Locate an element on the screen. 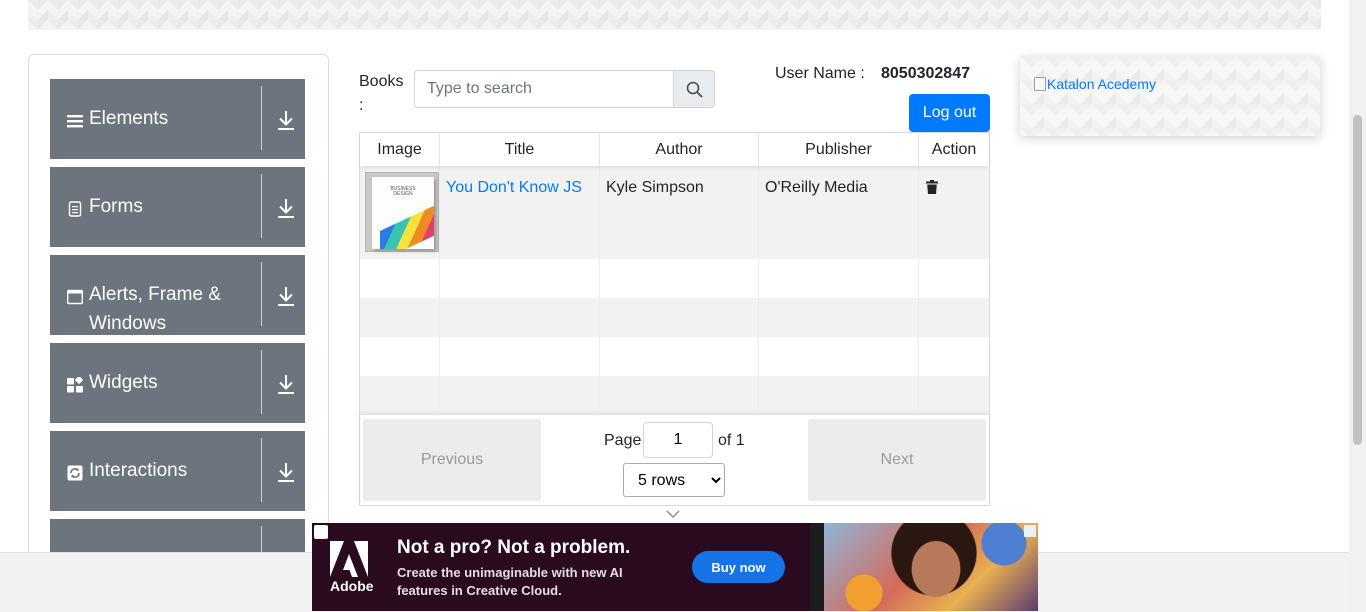  book-cover-image: BUSINESS DESIGN is located at coordinates (402, 212).